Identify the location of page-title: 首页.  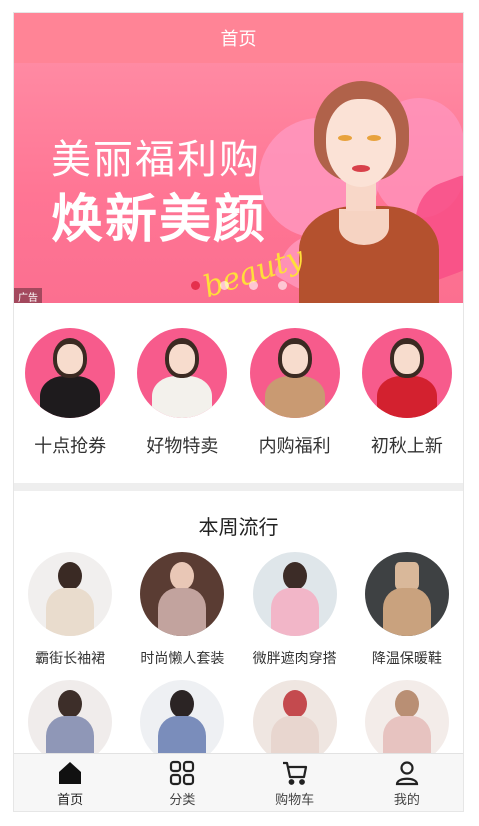
(238, 39).